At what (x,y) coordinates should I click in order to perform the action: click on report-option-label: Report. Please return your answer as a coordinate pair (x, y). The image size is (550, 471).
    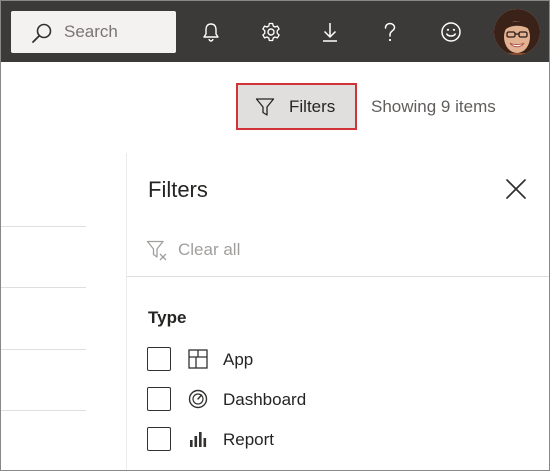
    Looking at the image, I should click on (249, 439).